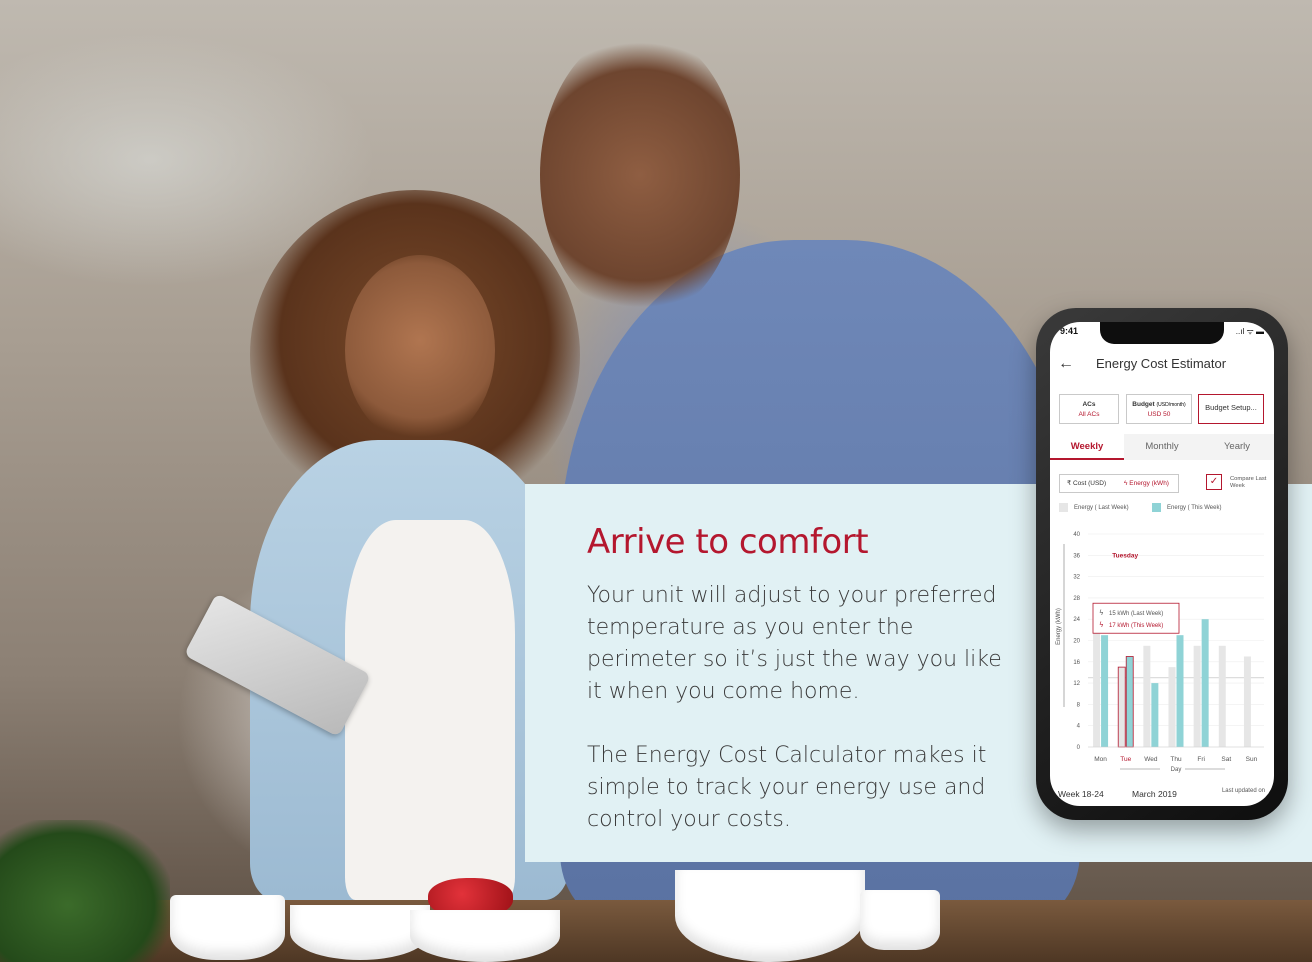  What do you see at coordinates (1237, 447) in the screenshot?
I see `tab-yearly: Yearly` at bounding box center [1237, 447].